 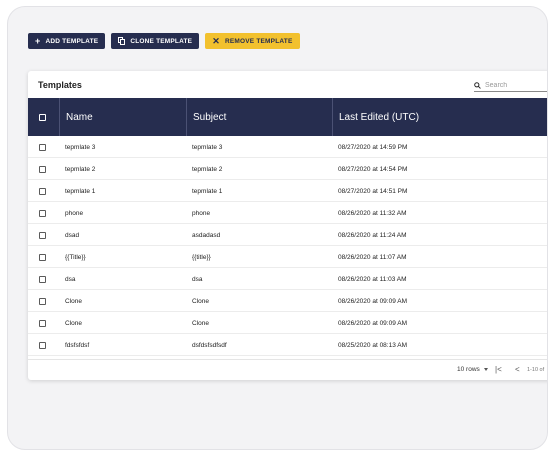 I want to click on table-row: dsa dsa 08/26/2020 at 11:03 AM, so click(x=287, y=279).